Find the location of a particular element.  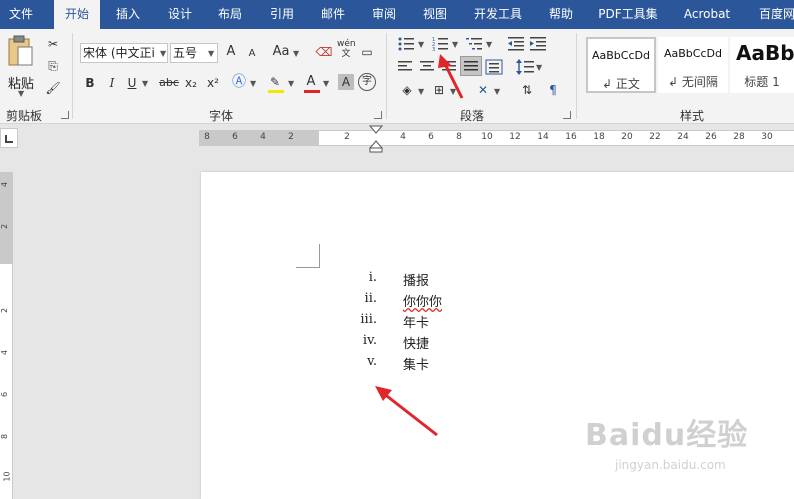

align-center-icon is located at coordinates (427, 67).